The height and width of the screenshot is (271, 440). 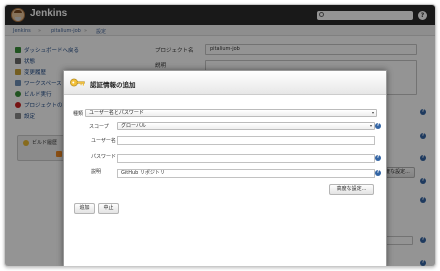 What do you see at coordinates (78, 114) in the screenshot?
I see `kind-label: 種類` at bounding box center [78, 114].